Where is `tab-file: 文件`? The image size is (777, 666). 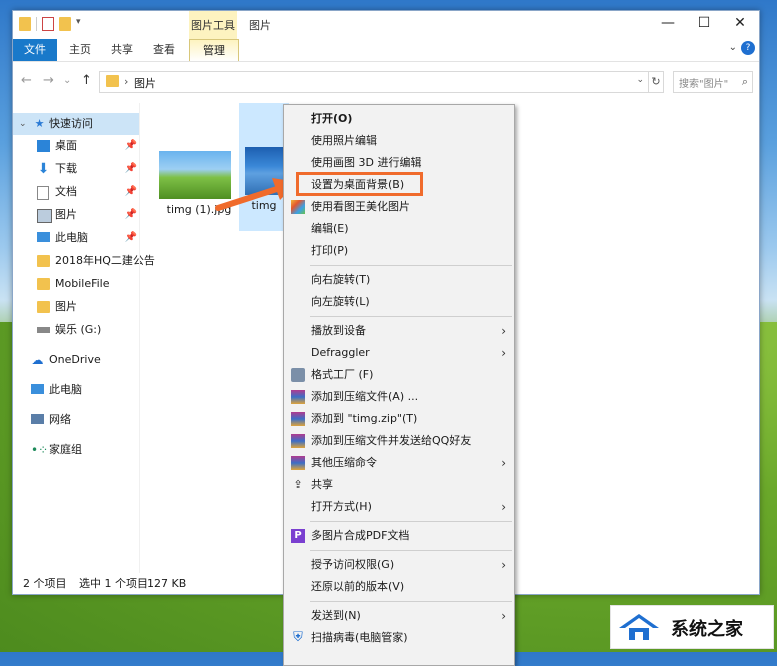
tab-file: 文件 is located at coordinates (35, 50).